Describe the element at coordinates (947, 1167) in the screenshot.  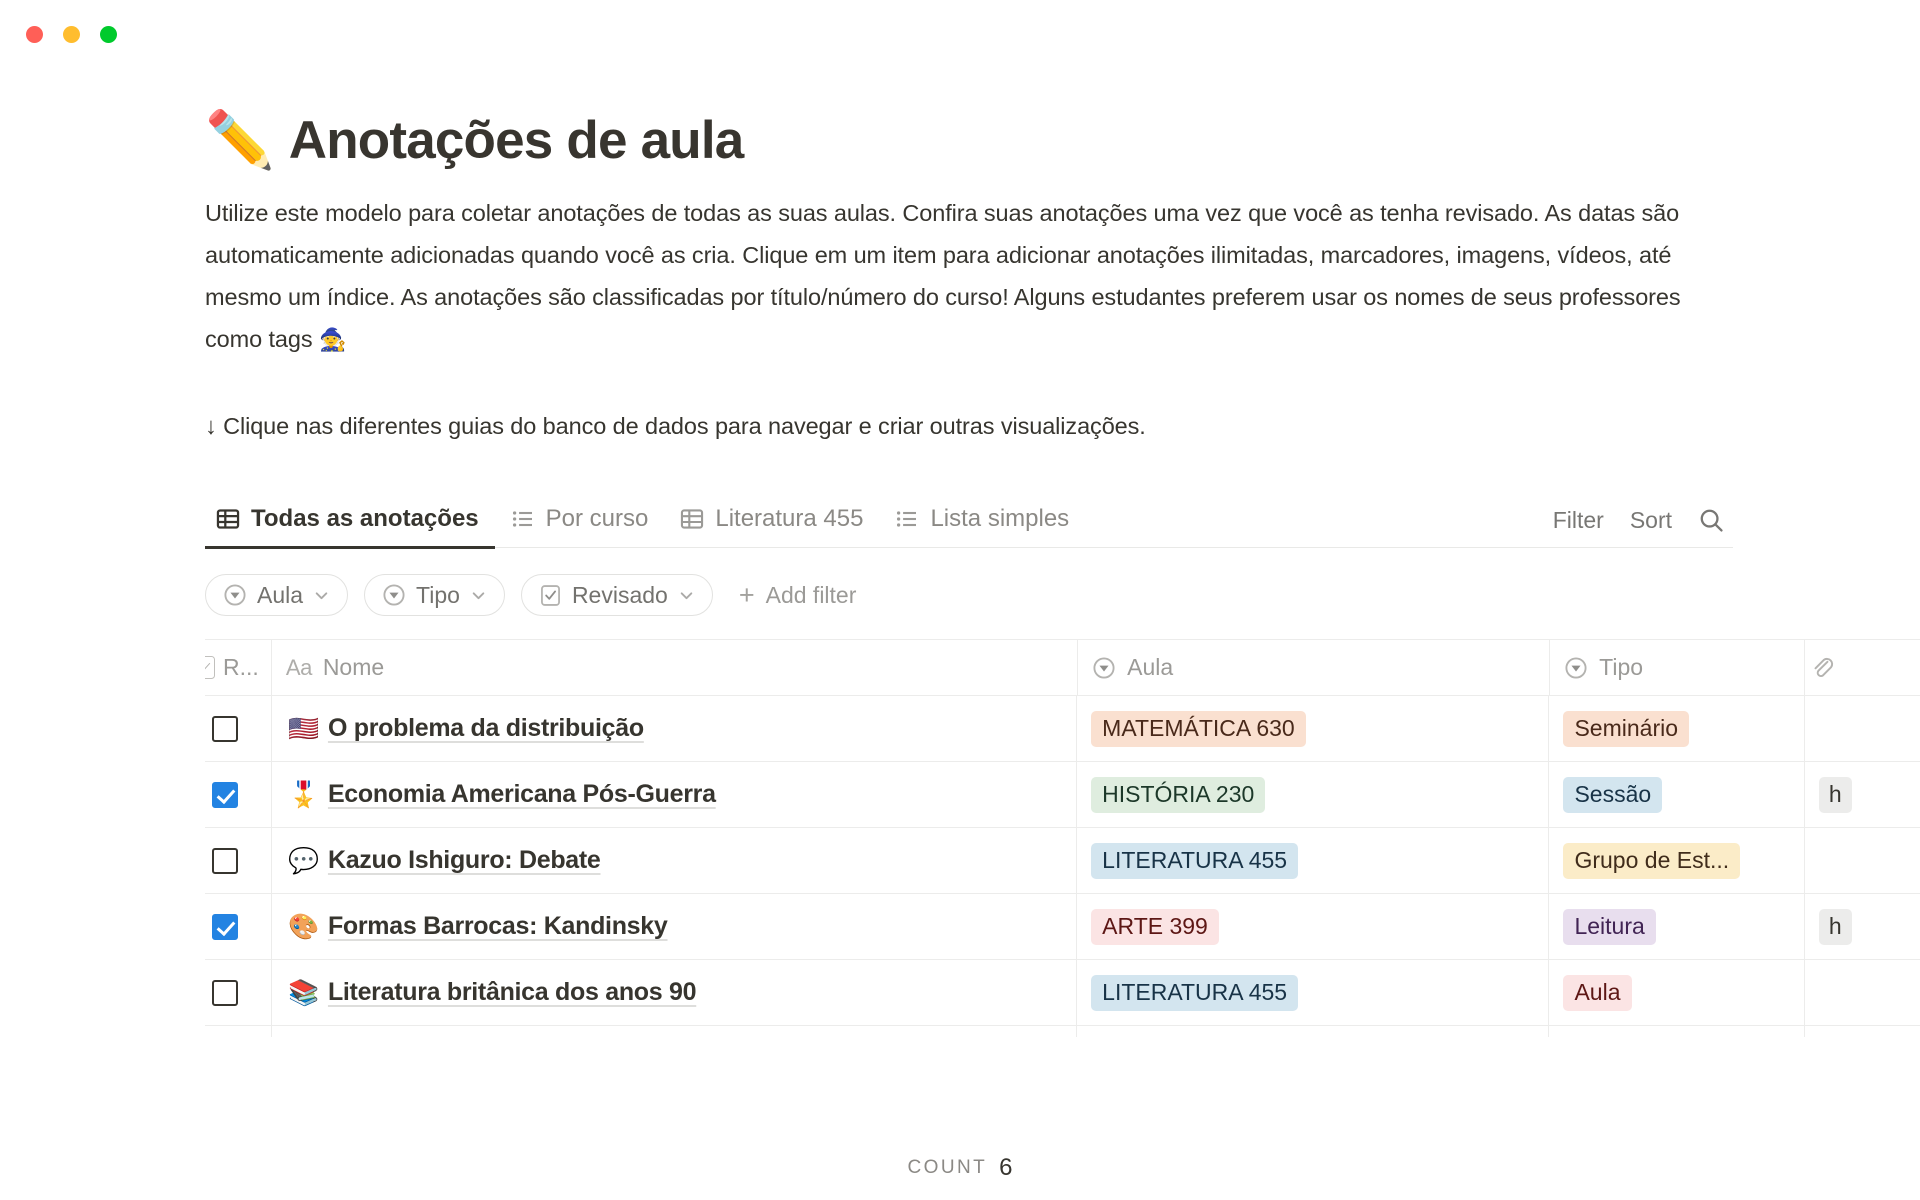
I see `count-label: COUNT` at that location.